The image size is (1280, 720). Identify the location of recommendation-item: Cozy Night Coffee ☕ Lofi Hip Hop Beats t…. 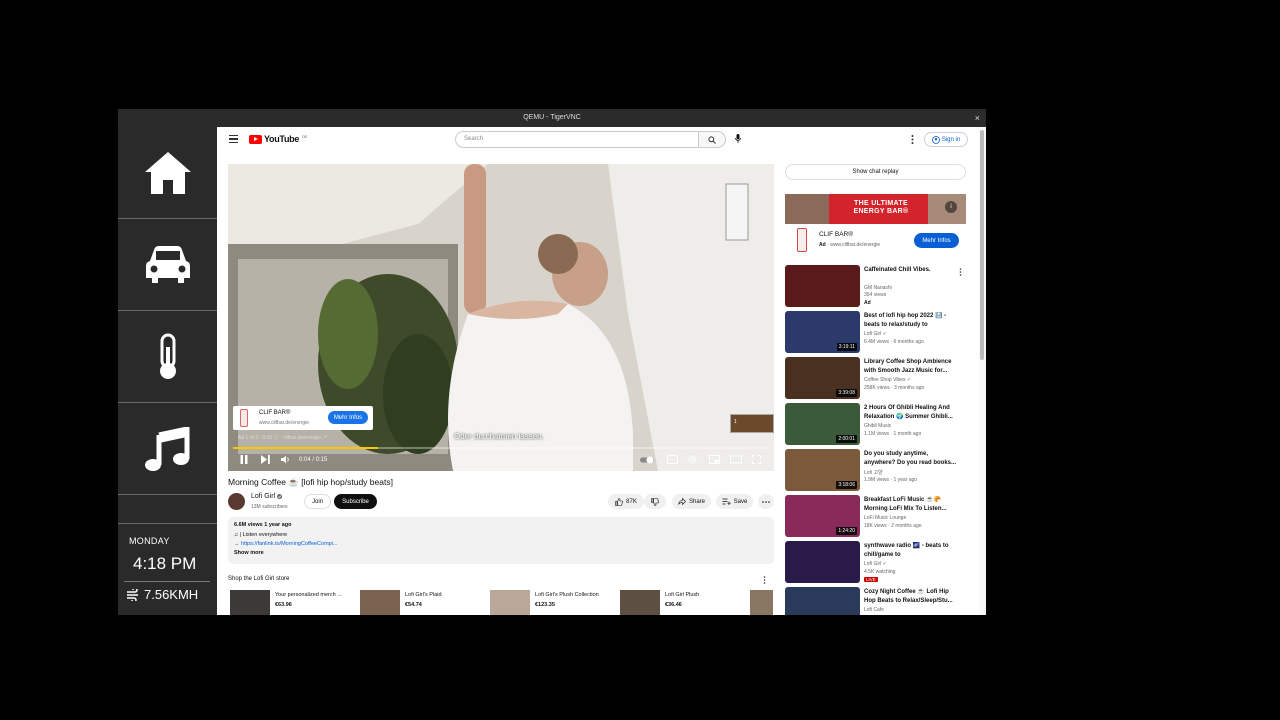
(876, 601).